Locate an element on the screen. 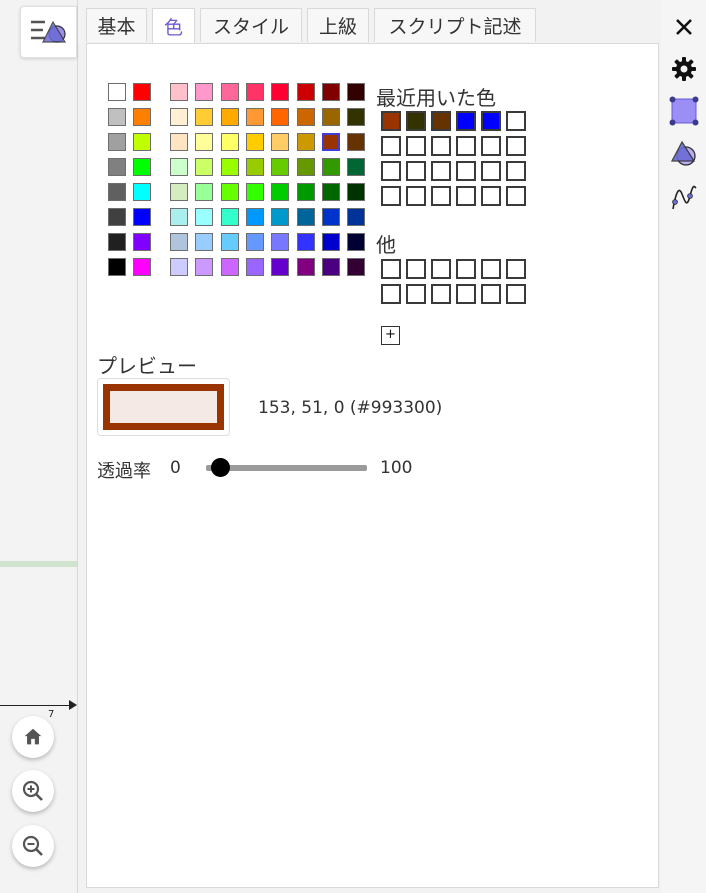 This screenshot has width=706, height=893. tab-style: スタイル is located at coordinates (251, 25).